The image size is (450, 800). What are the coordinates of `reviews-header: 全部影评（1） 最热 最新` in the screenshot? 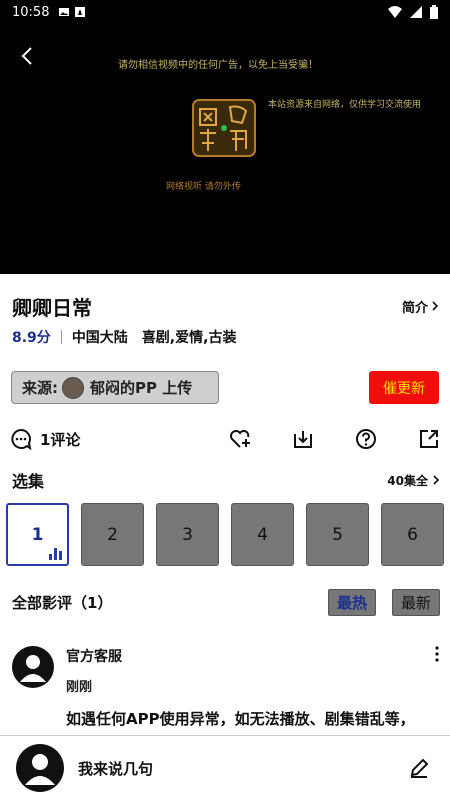 It's located at (226, 602).